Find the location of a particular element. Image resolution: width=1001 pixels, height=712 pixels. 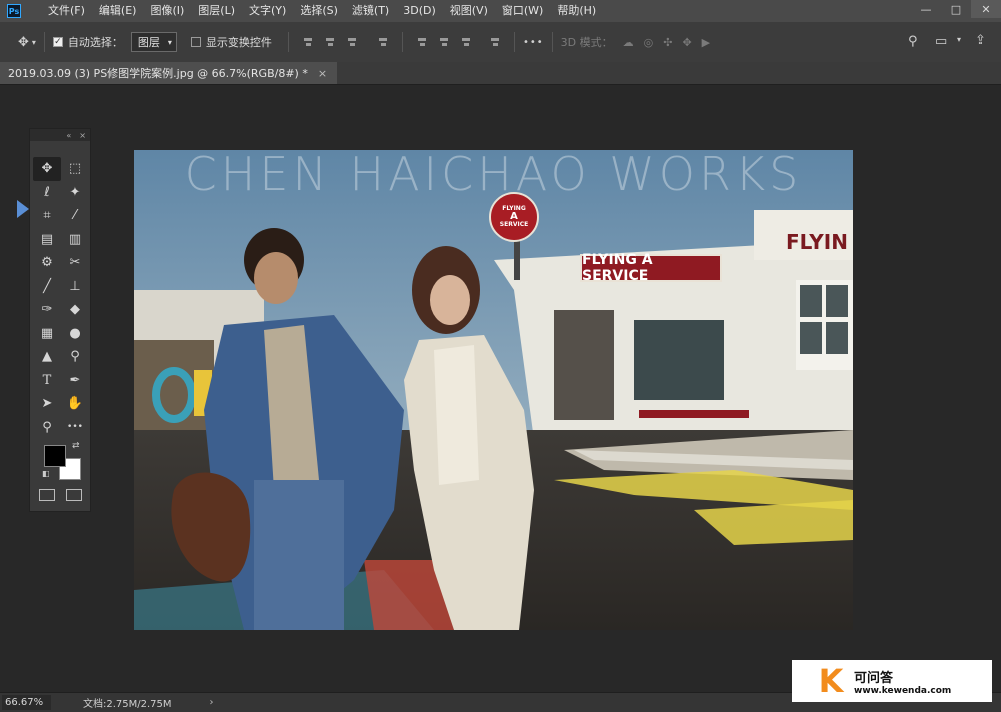

path-selection-tool: ➤ is located at coordinates (47, 404).